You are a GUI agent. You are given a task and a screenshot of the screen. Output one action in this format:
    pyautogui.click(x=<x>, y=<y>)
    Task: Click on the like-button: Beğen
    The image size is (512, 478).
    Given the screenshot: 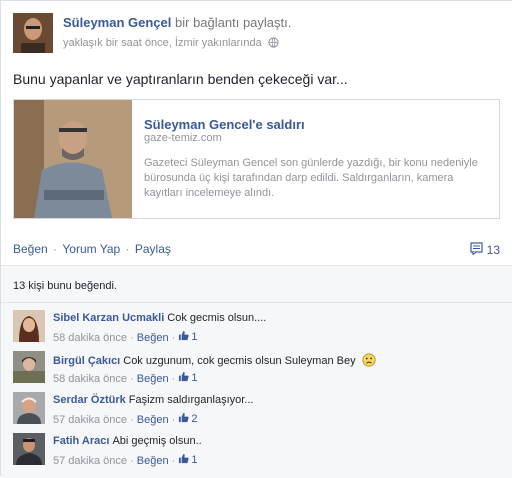 What is the action you would take?
    pyautogui.click(x=30, y=249)
    